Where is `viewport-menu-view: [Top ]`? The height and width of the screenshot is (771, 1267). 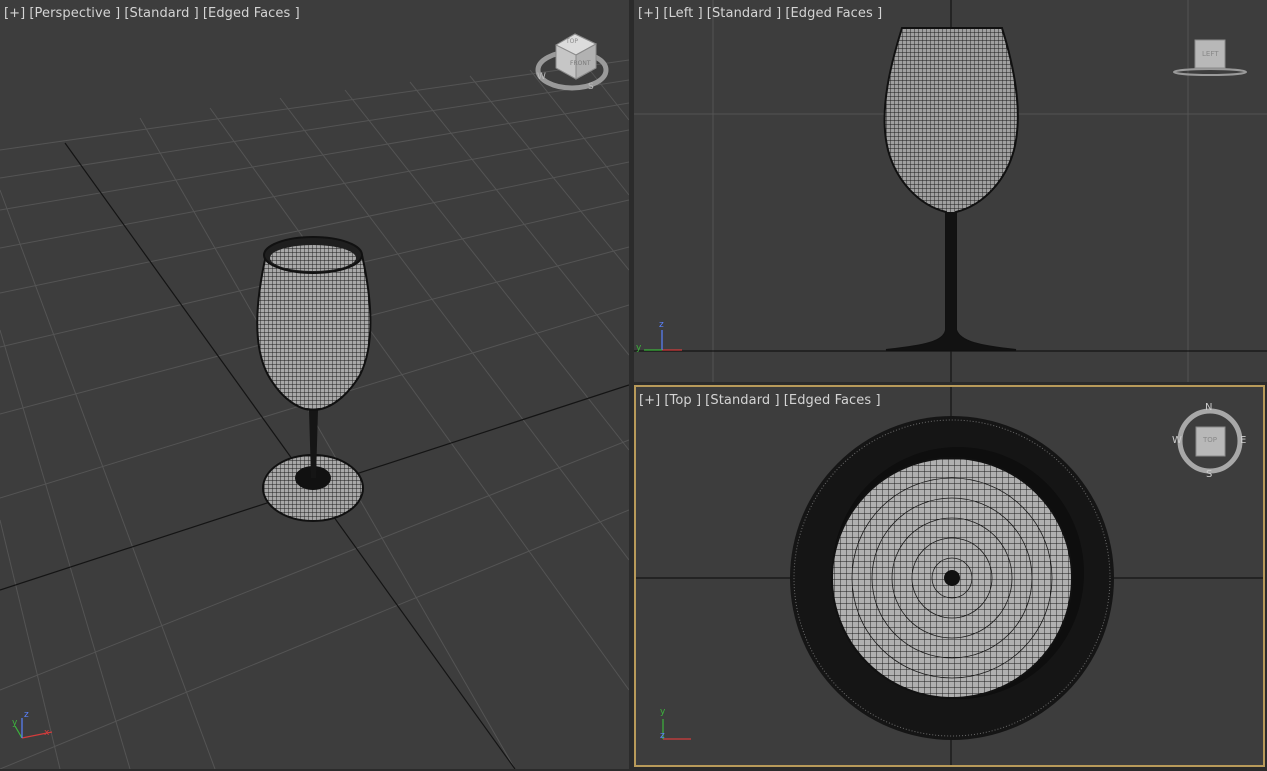
viewport-menu-view: [Top ] is located at coordinates (682, 400).